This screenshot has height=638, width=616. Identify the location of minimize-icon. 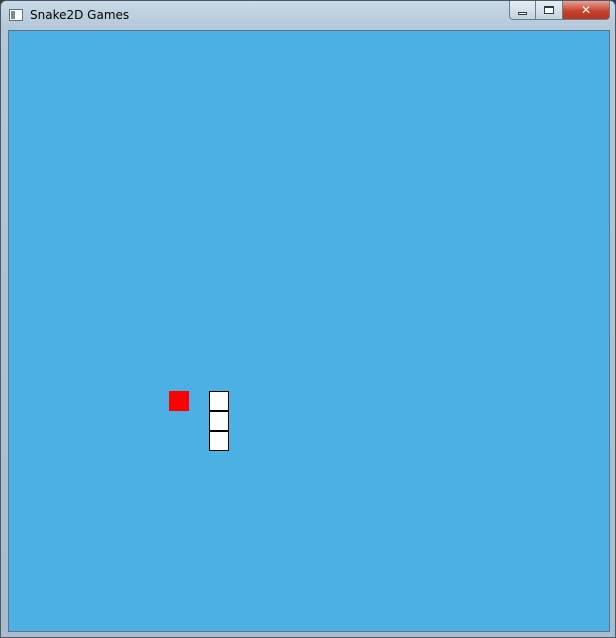
(522, 13).